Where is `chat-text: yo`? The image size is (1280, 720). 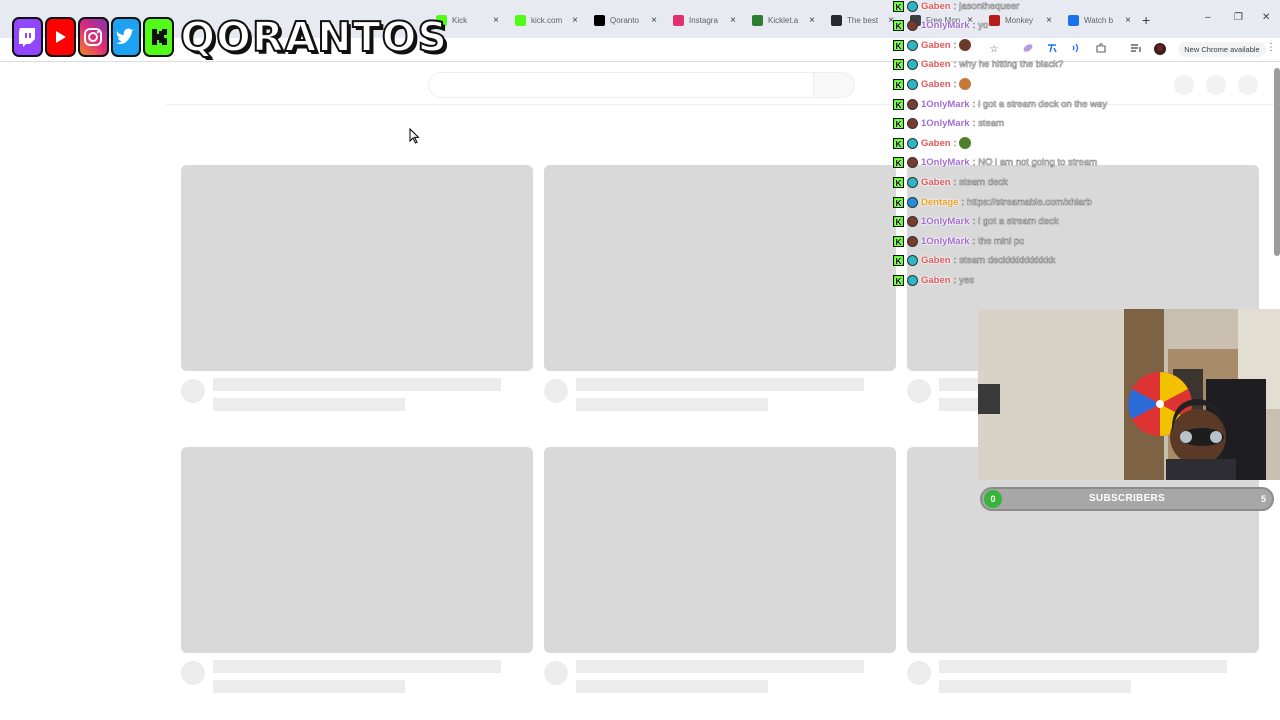 chat-text: yo is located at coordinates (983, 26).